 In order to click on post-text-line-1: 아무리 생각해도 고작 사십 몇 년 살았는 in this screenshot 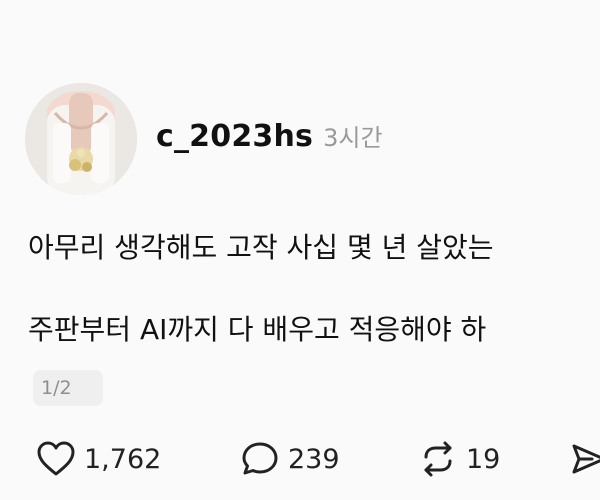, I will do `click(261, 247)`.